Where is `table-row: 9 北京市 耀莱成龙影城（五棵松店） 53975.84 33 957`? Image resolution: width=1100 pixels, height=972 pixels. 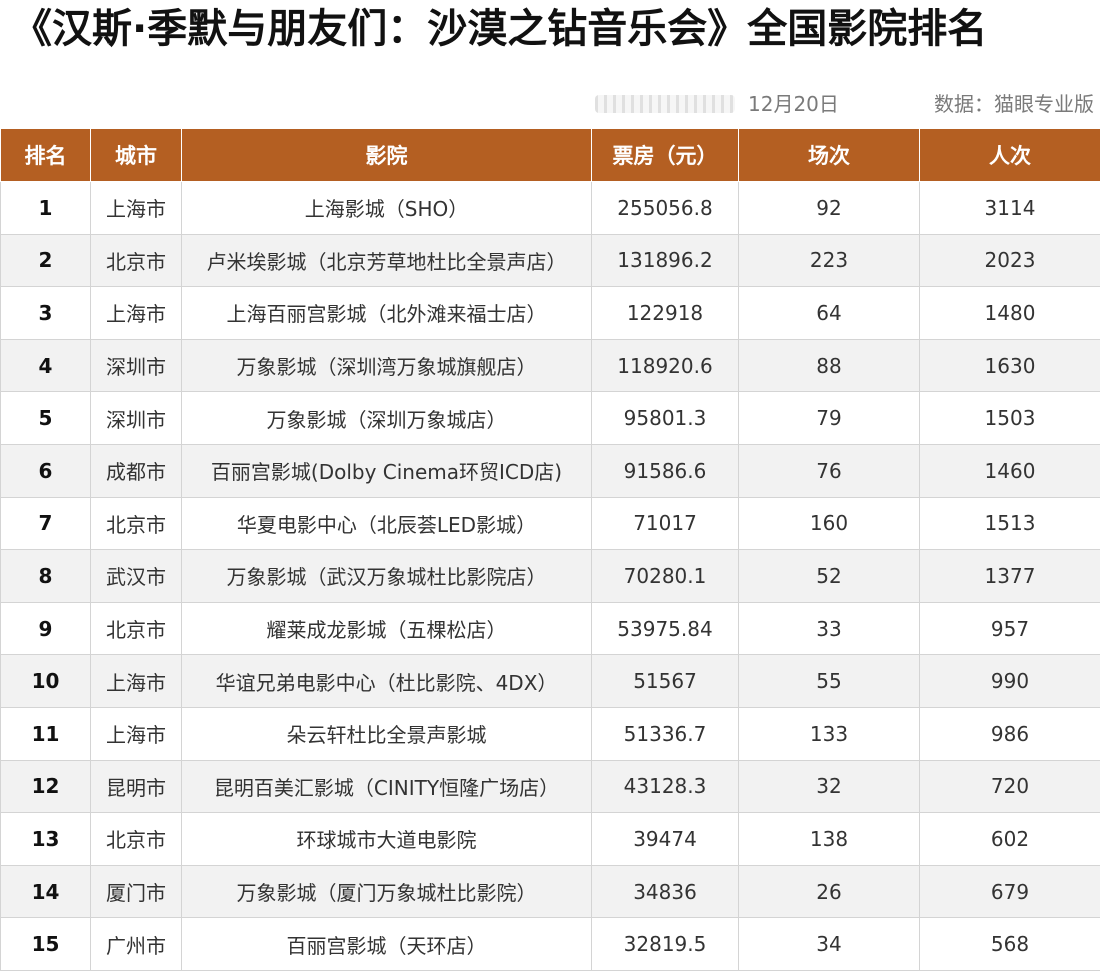
table-row: 9 北京市 耀莱成龙影城（五棵松店） 53975.84 33 957 is located at coordinates (550, 628).